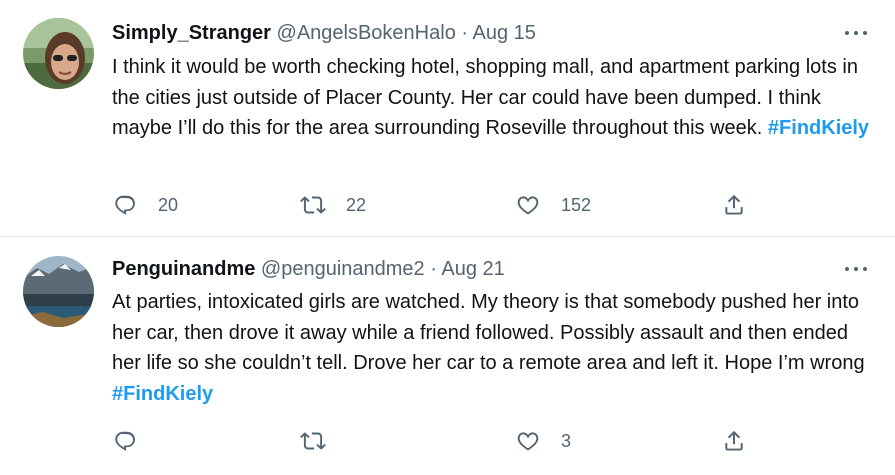 This screenshot has width=895, height=475. What do you see at coordinates (191, 33) in the screenshot?
I see `display-name: Simply_Stranger` at bounding box center [191, 33].